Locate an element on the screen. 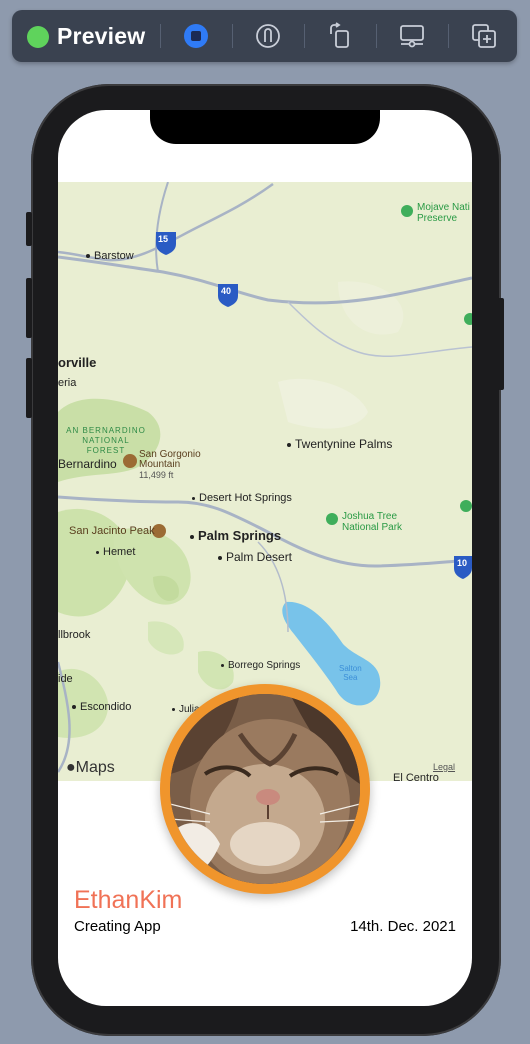  pointer-tap-icon is located at coordinates (268, 36).